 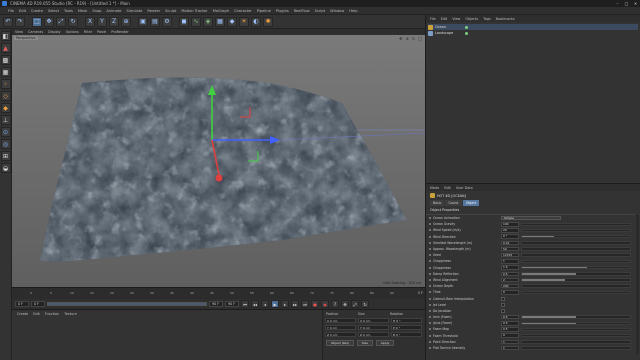 I want to click on material-menu-function: Function, so click(x=52, y=314).